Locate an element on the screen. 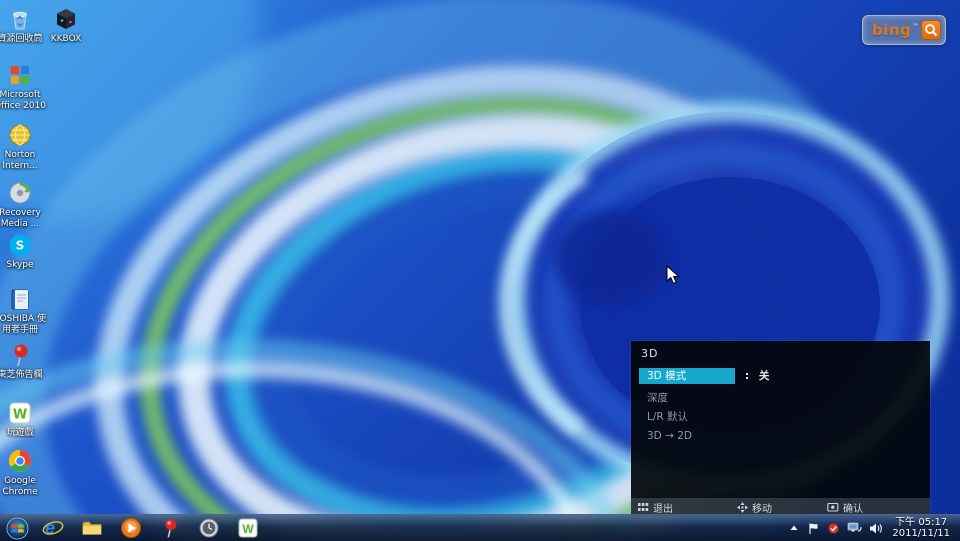 The image size is (960, 541). microsoft-office-icon is located at coordinates (20, 75).